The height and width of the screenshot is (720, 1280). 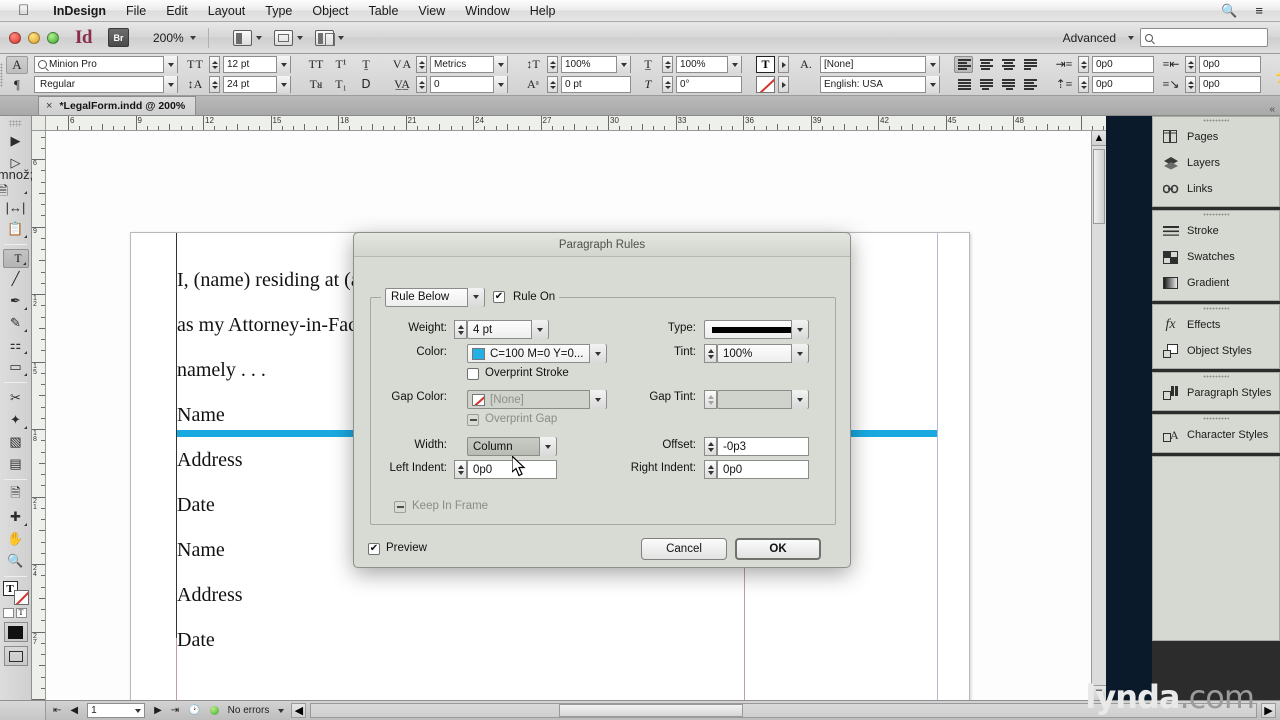 What do you see at coordinates (499, 297) in the screenshot?
I see `rule-on-checkbox: ✔` at bounding box center [499, 297].